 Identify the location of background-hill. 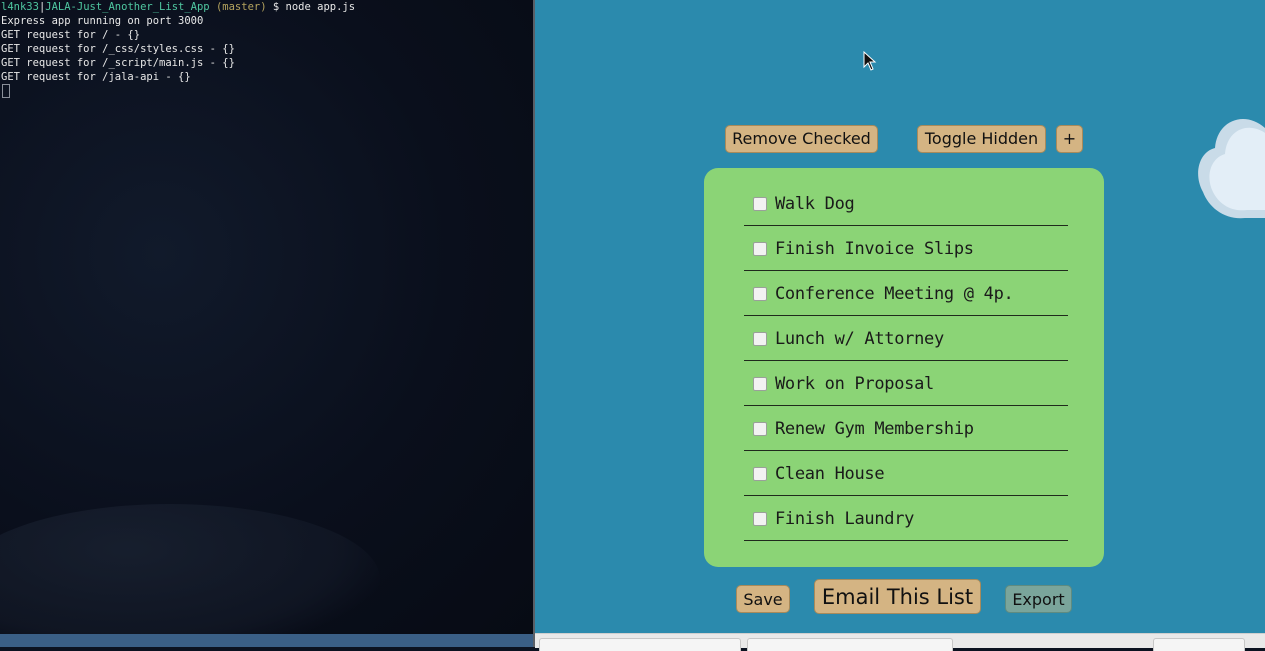
(190, 569).